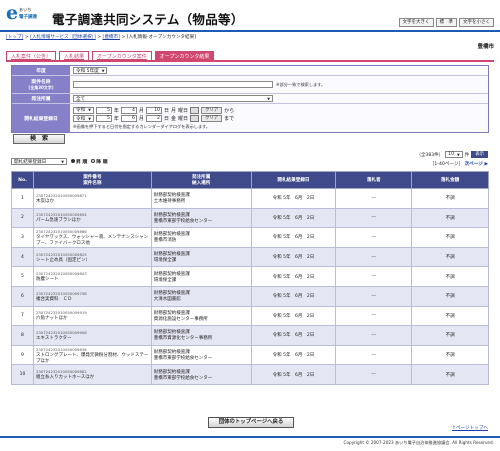  I want to click on logo: e あいち 電子調達, so click(27, 15).